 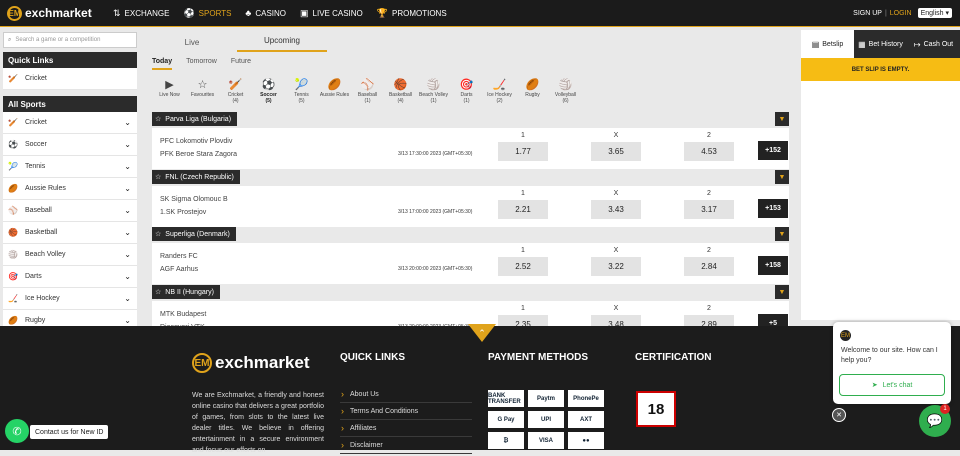 What do you see at coordinates (241, 64) in the screenshot?
I see `tab-future: Future` at bounding box center [241, 64].